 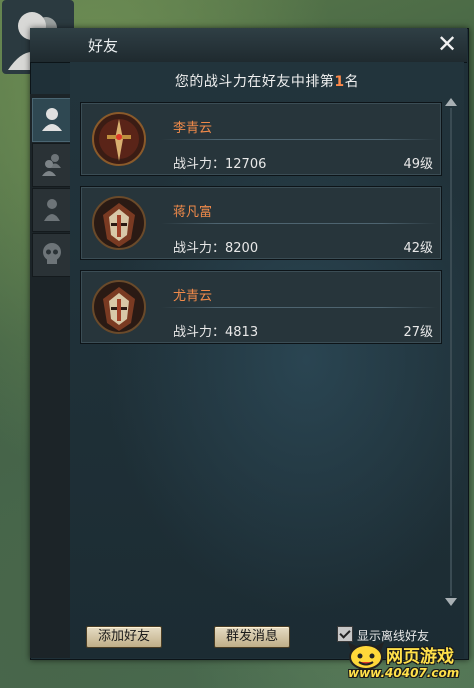 I want to click on power-value: 4813, so click(x=242, y=332).